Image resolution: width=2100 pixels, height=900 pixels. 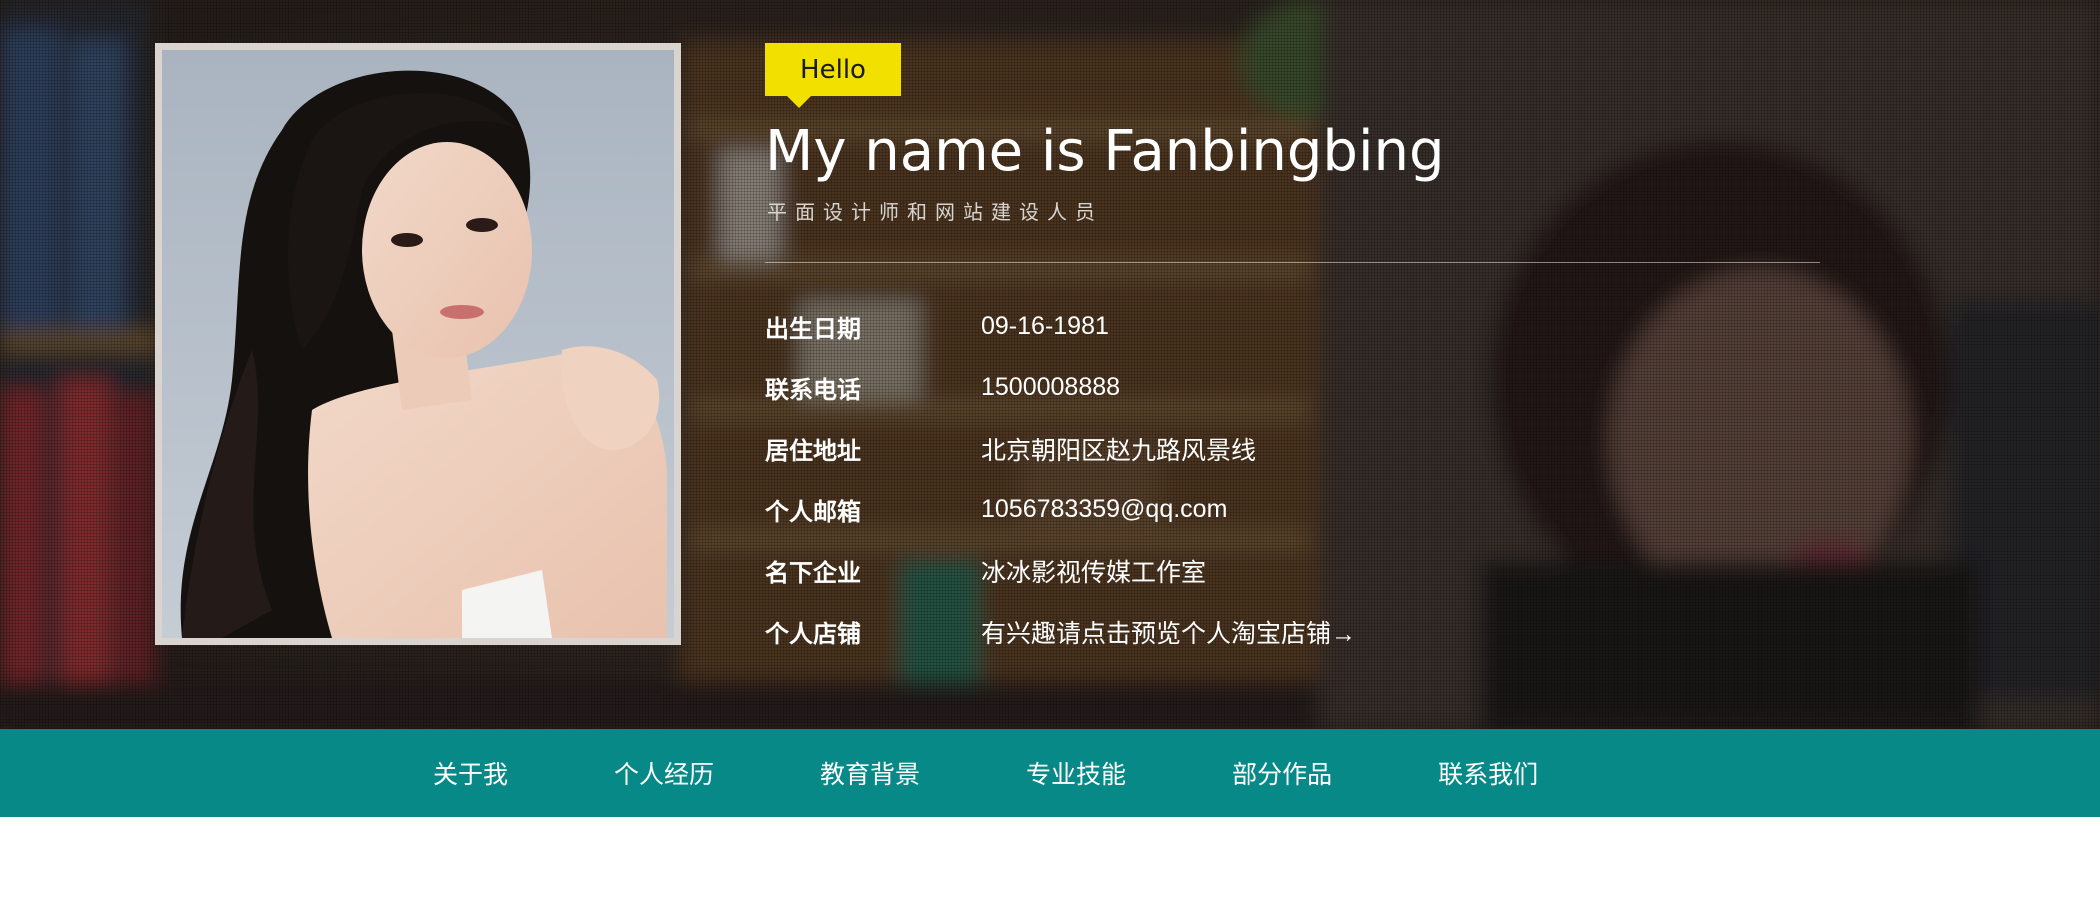 What do you see at coordinates (1076, 773) in the screenshot?
I see `nav-item-skills: 专业技能` at bounding box center [1076, 773].